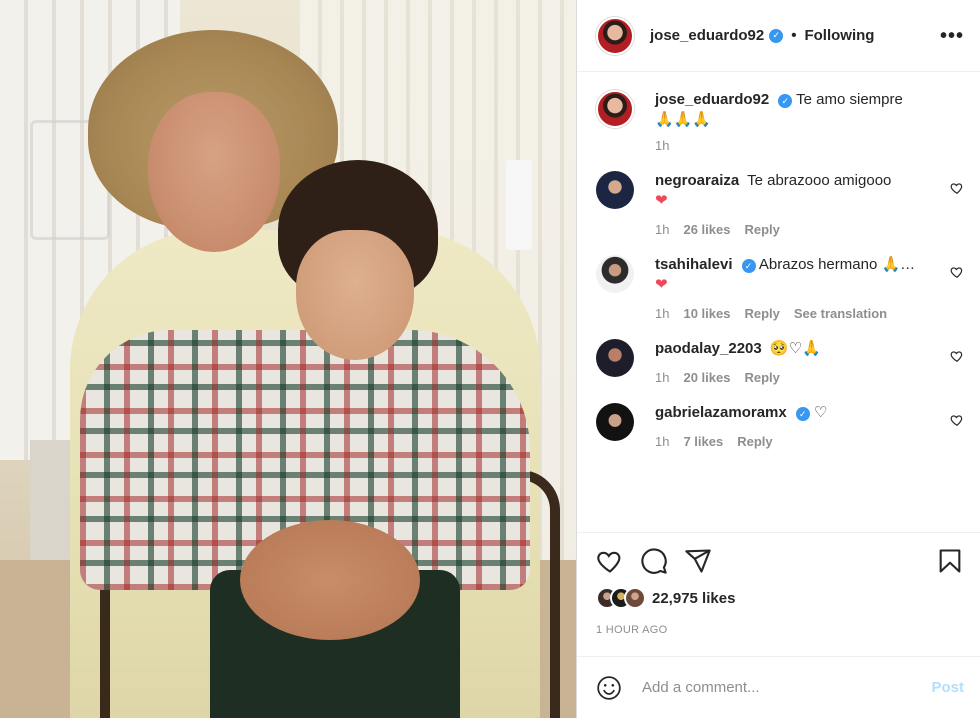 Image resolution: width=980 pixels, height=718 pixels. I want to click on paper-plane-icon, so click(698, 561).